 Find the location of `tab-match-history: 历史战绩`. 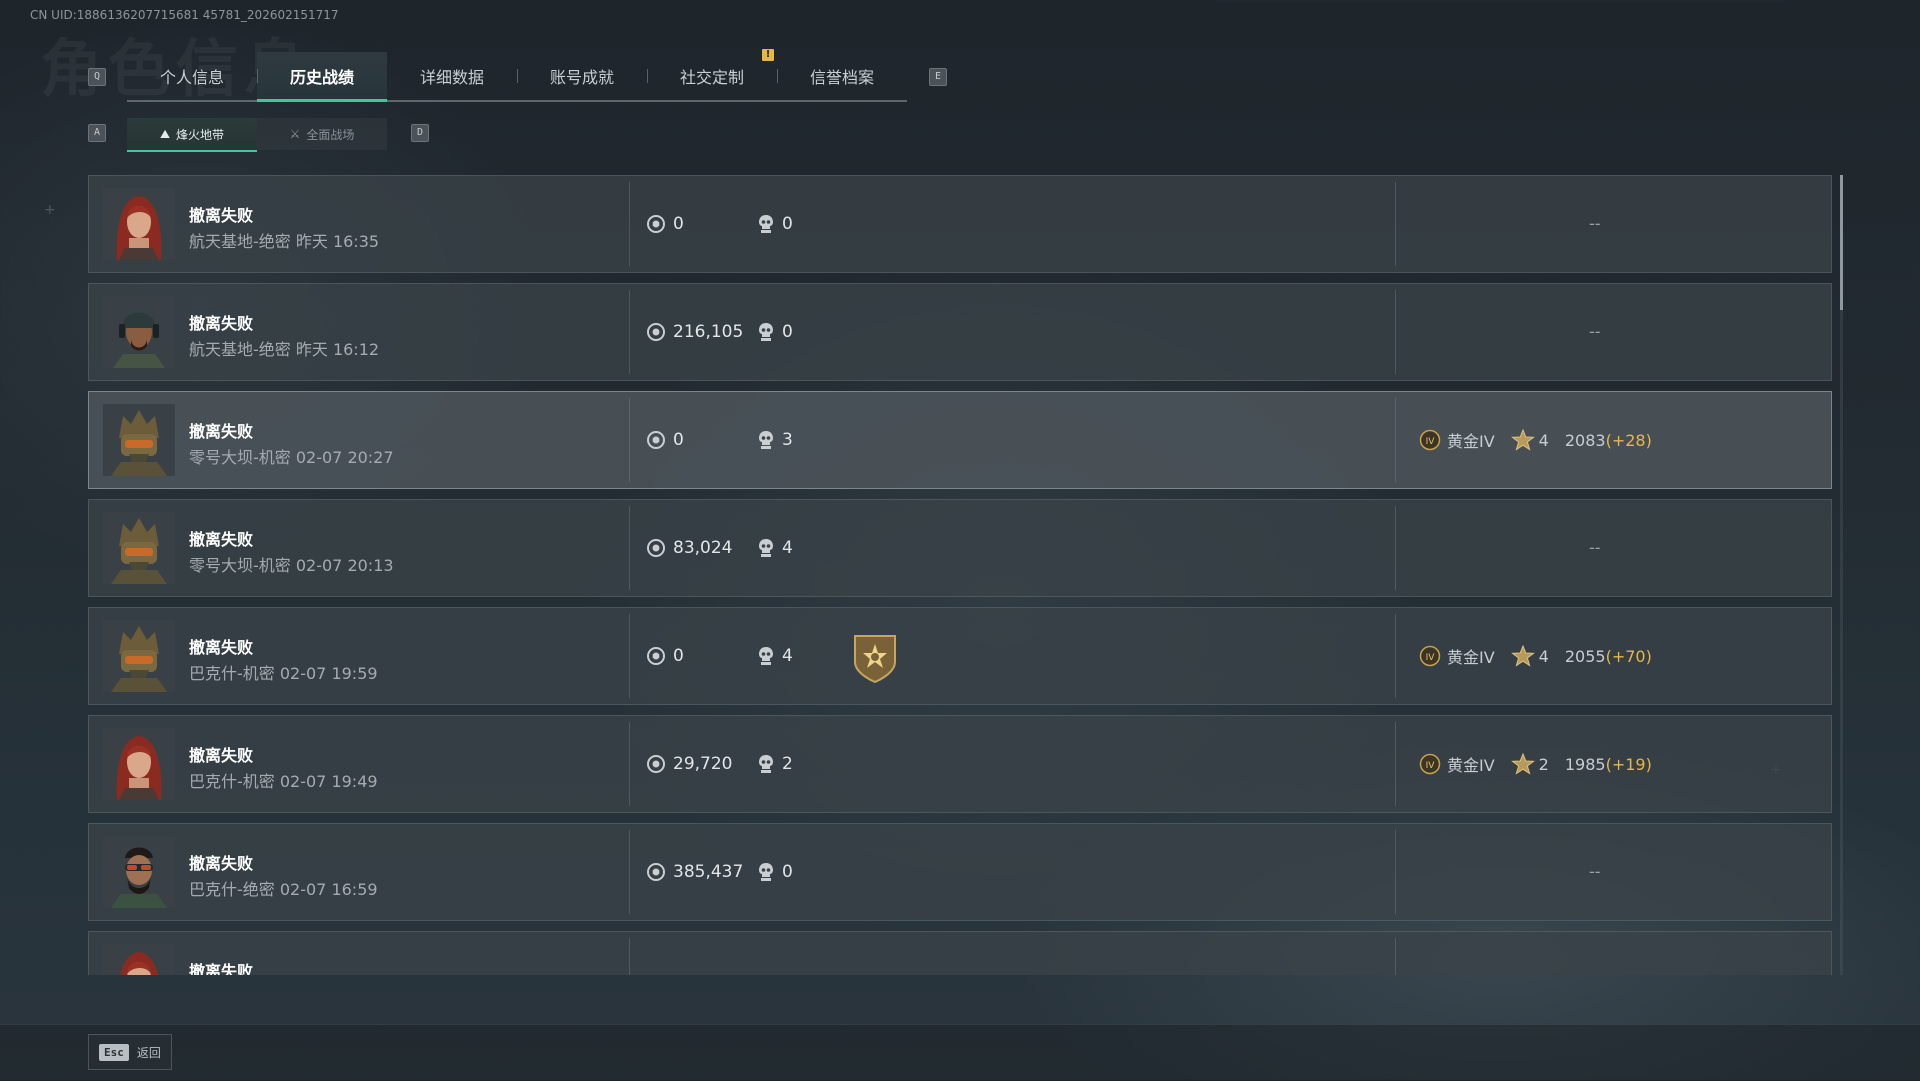

tab-match-history: 历史战绩 is located at coordinates (322, 77).